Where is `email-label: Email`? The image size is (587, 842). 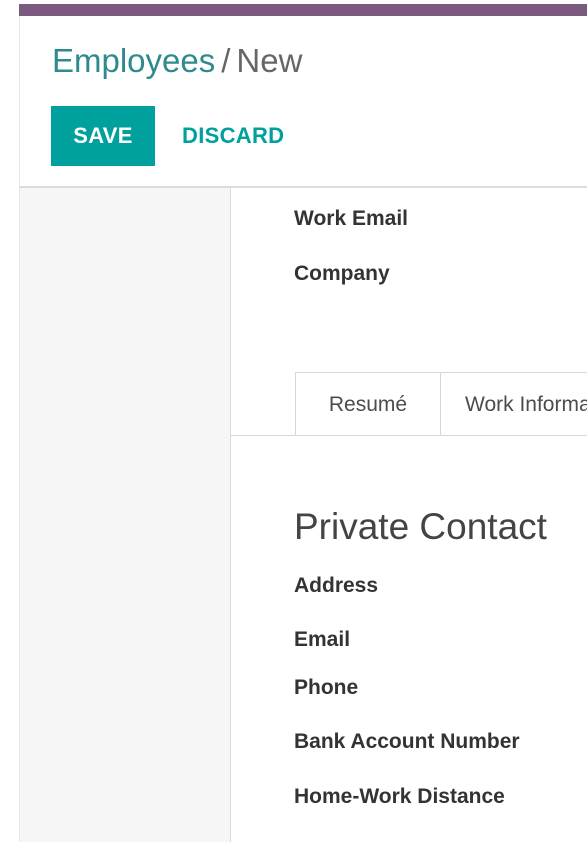 email-label: Email is located at coordinates (322, 639).